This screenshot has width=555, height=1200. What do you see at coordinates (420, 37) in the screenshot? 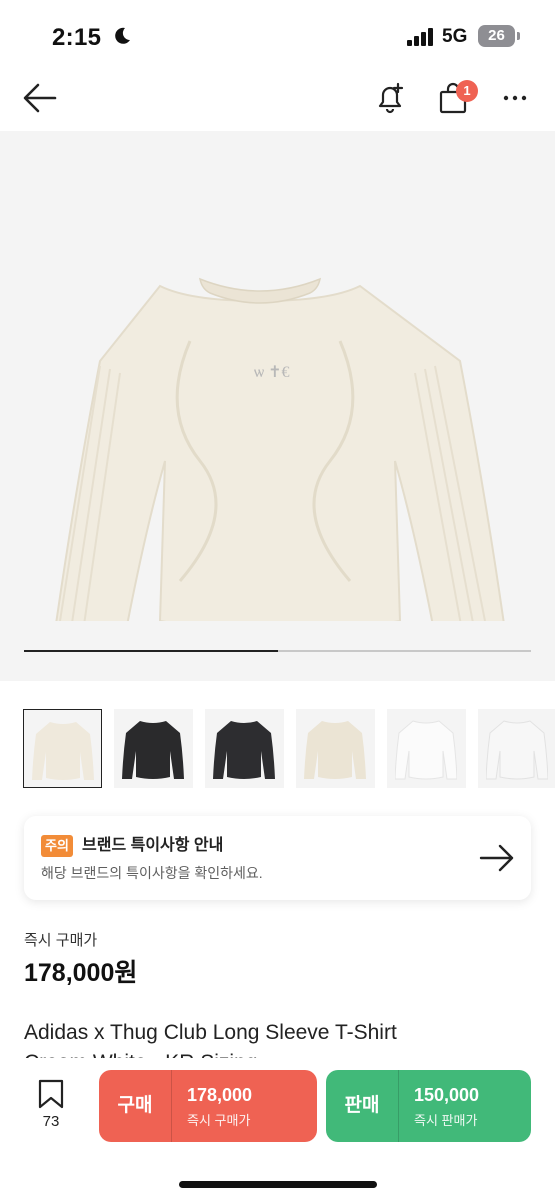
I see `signal-icon` at bounding box center [420, 37].